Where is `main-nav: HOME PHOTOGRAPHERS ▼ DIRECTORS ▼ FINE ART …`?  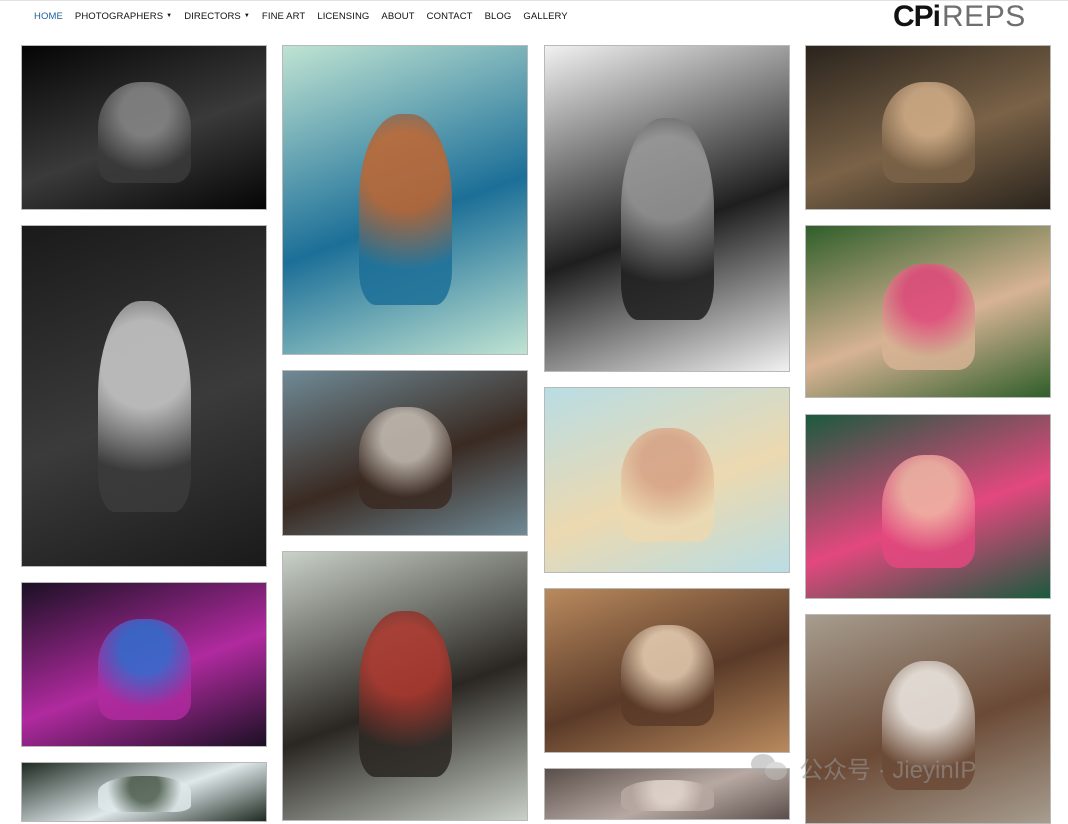
main-nav: HOME PHOTOGRAPHERS ▼ DIRECTORS ▼ FINE ART … is located at coordinates (307, 16).